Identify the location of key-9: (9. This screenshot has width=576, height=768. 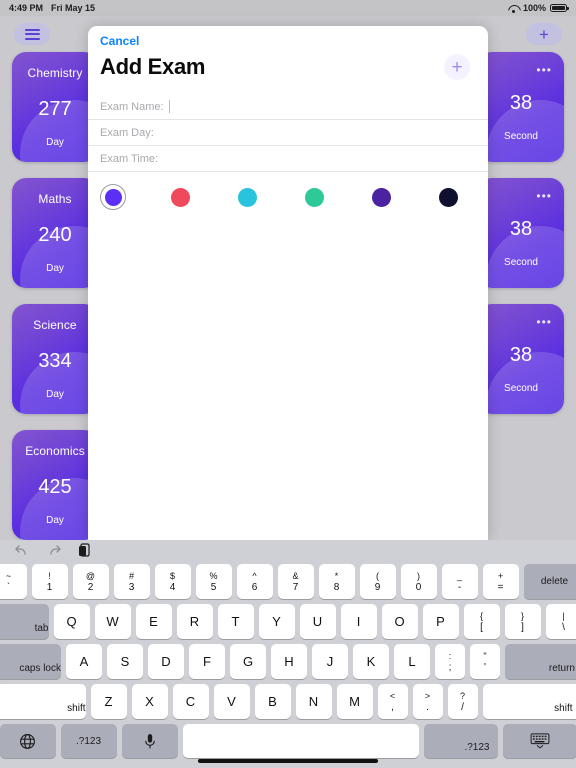
(377, 581).